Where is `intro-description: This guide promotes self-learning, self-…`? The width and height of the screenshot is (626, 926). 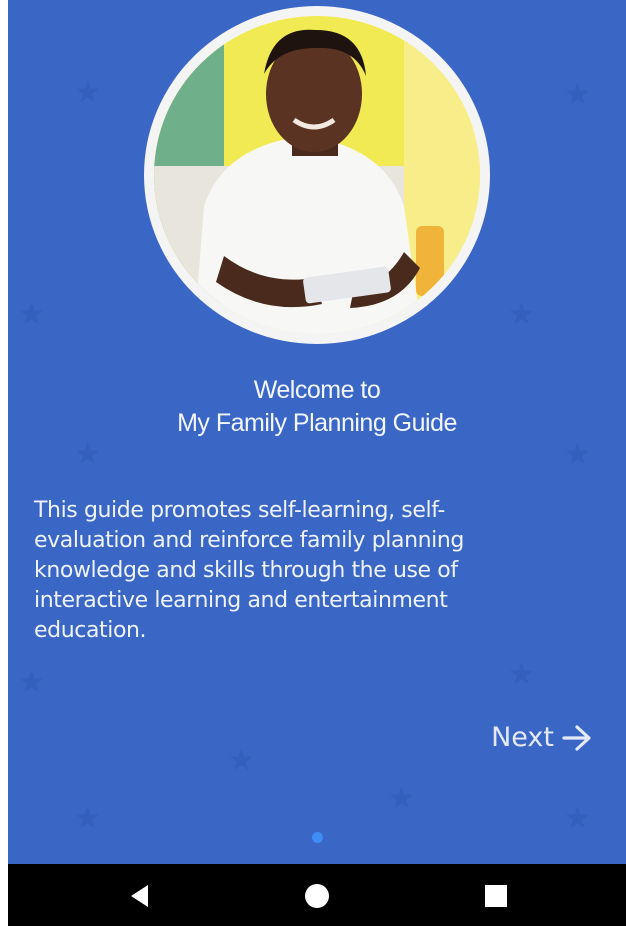 intro-description: This guide promotes self-learning, self-… is located at coordinates (249, 570).